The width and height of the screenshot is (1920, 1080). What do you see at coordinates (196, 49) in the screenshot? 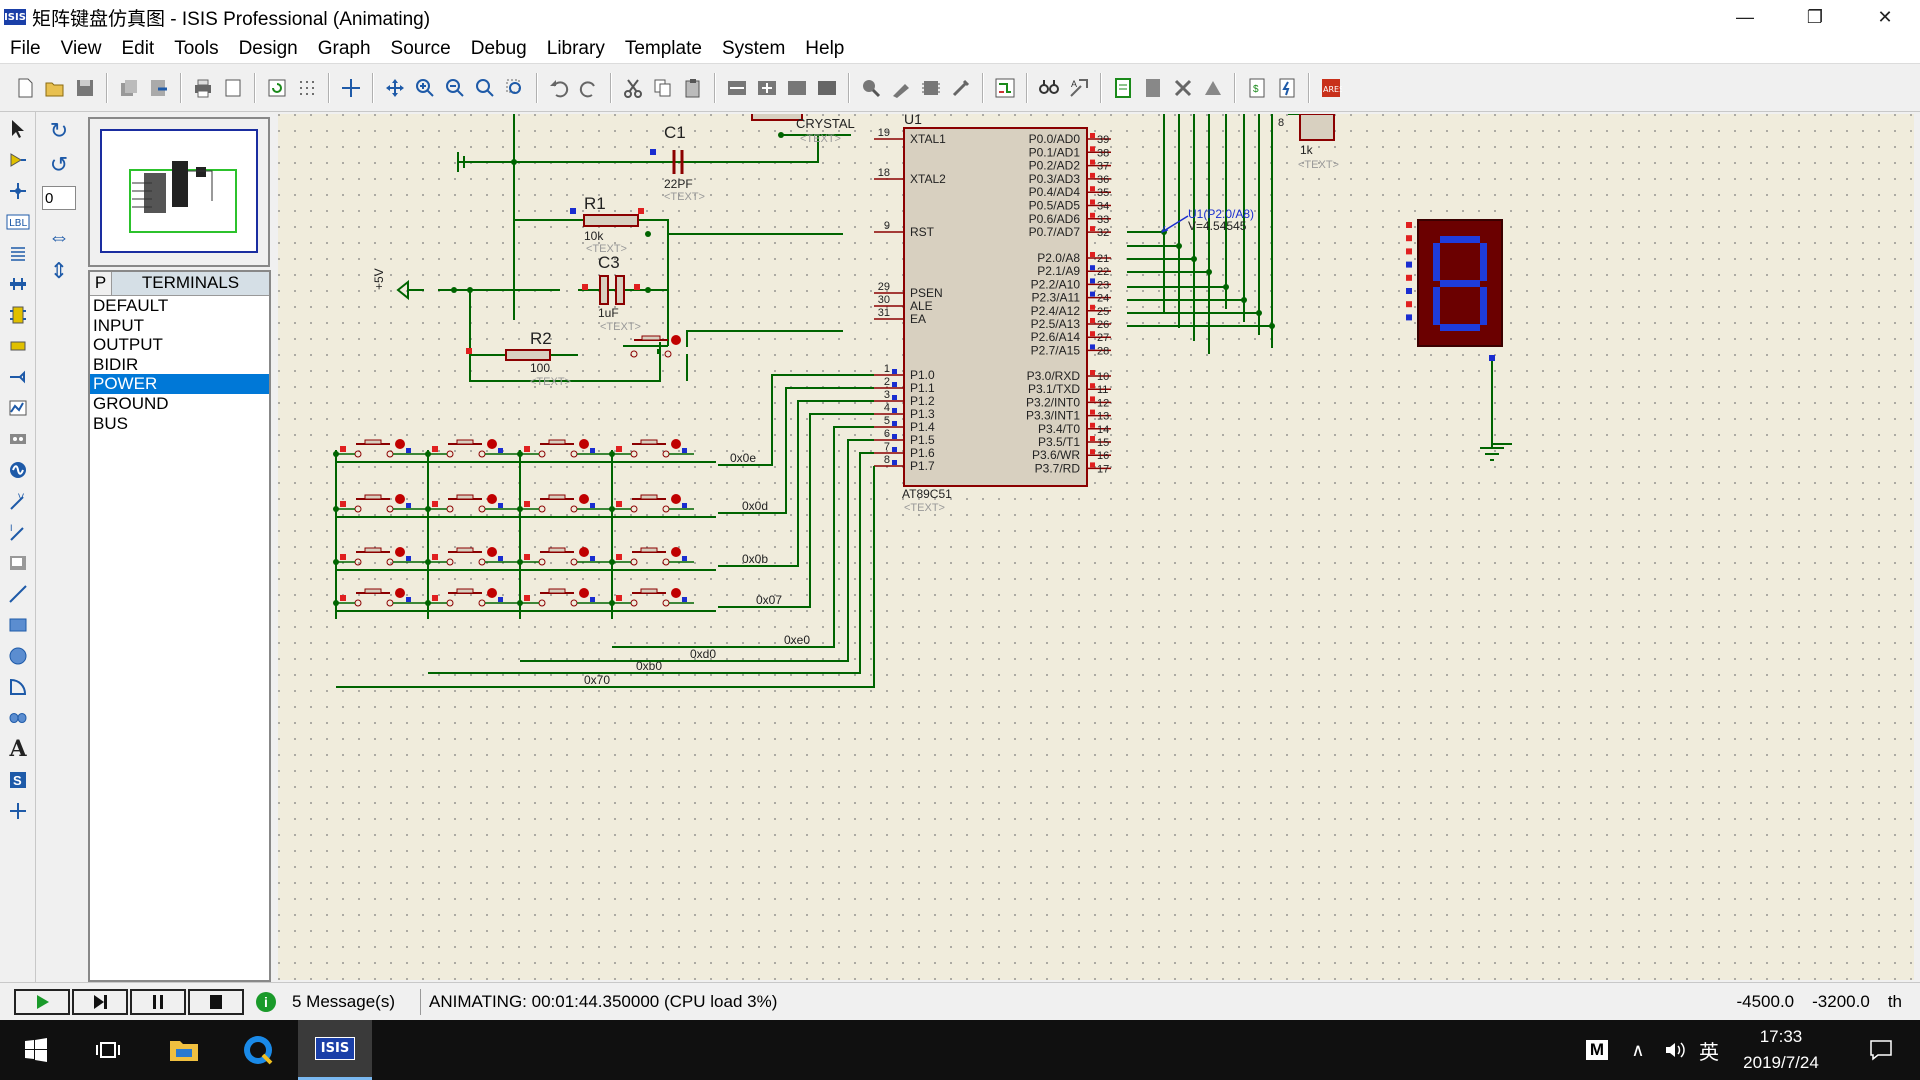
I see `menu-tools: Tools` at bounding box center [196, 49].